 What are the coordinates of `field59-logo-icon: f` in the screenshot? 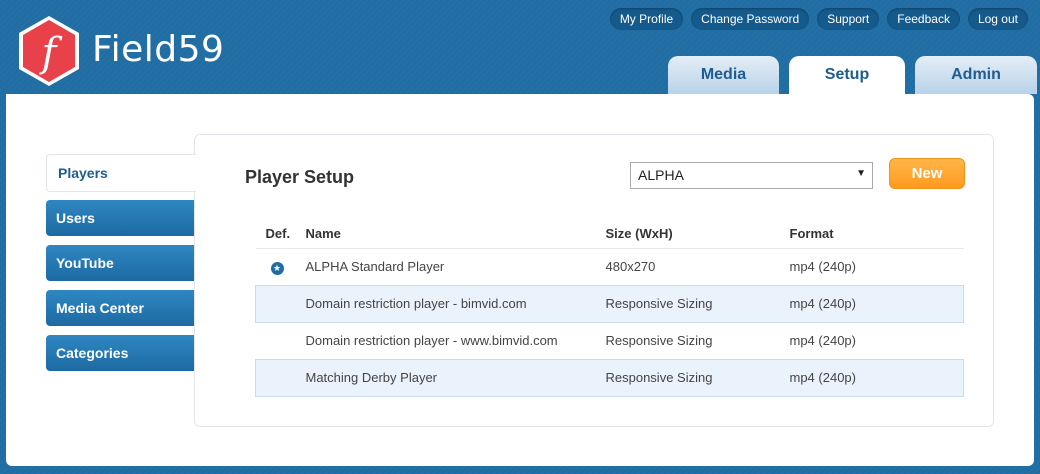 It's located at (49, 51).